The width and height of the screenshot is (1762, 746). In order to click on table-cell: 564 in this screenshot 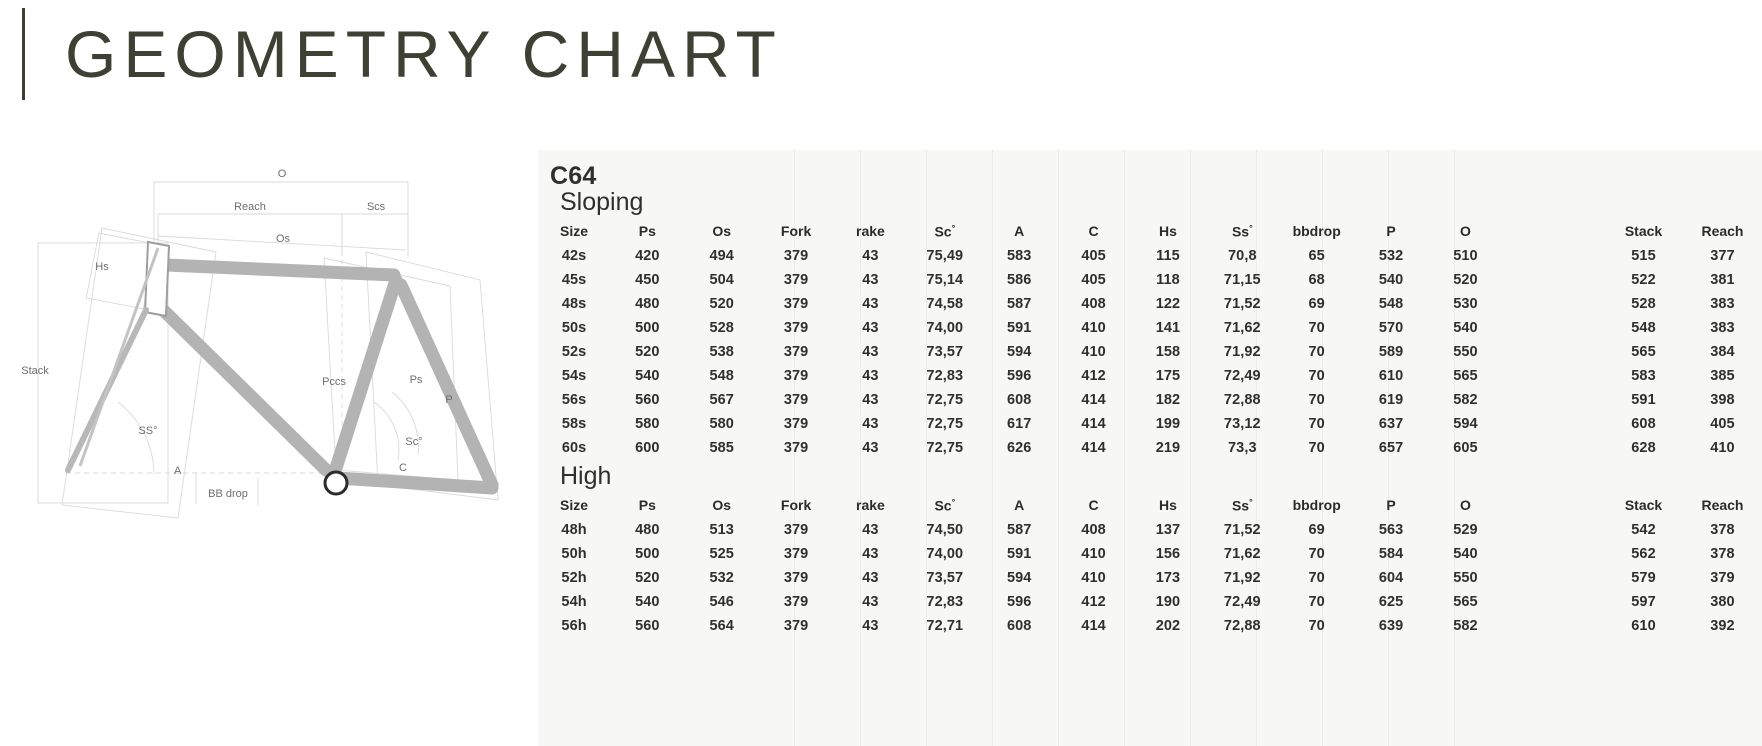, I will do `click(721, 626)`.